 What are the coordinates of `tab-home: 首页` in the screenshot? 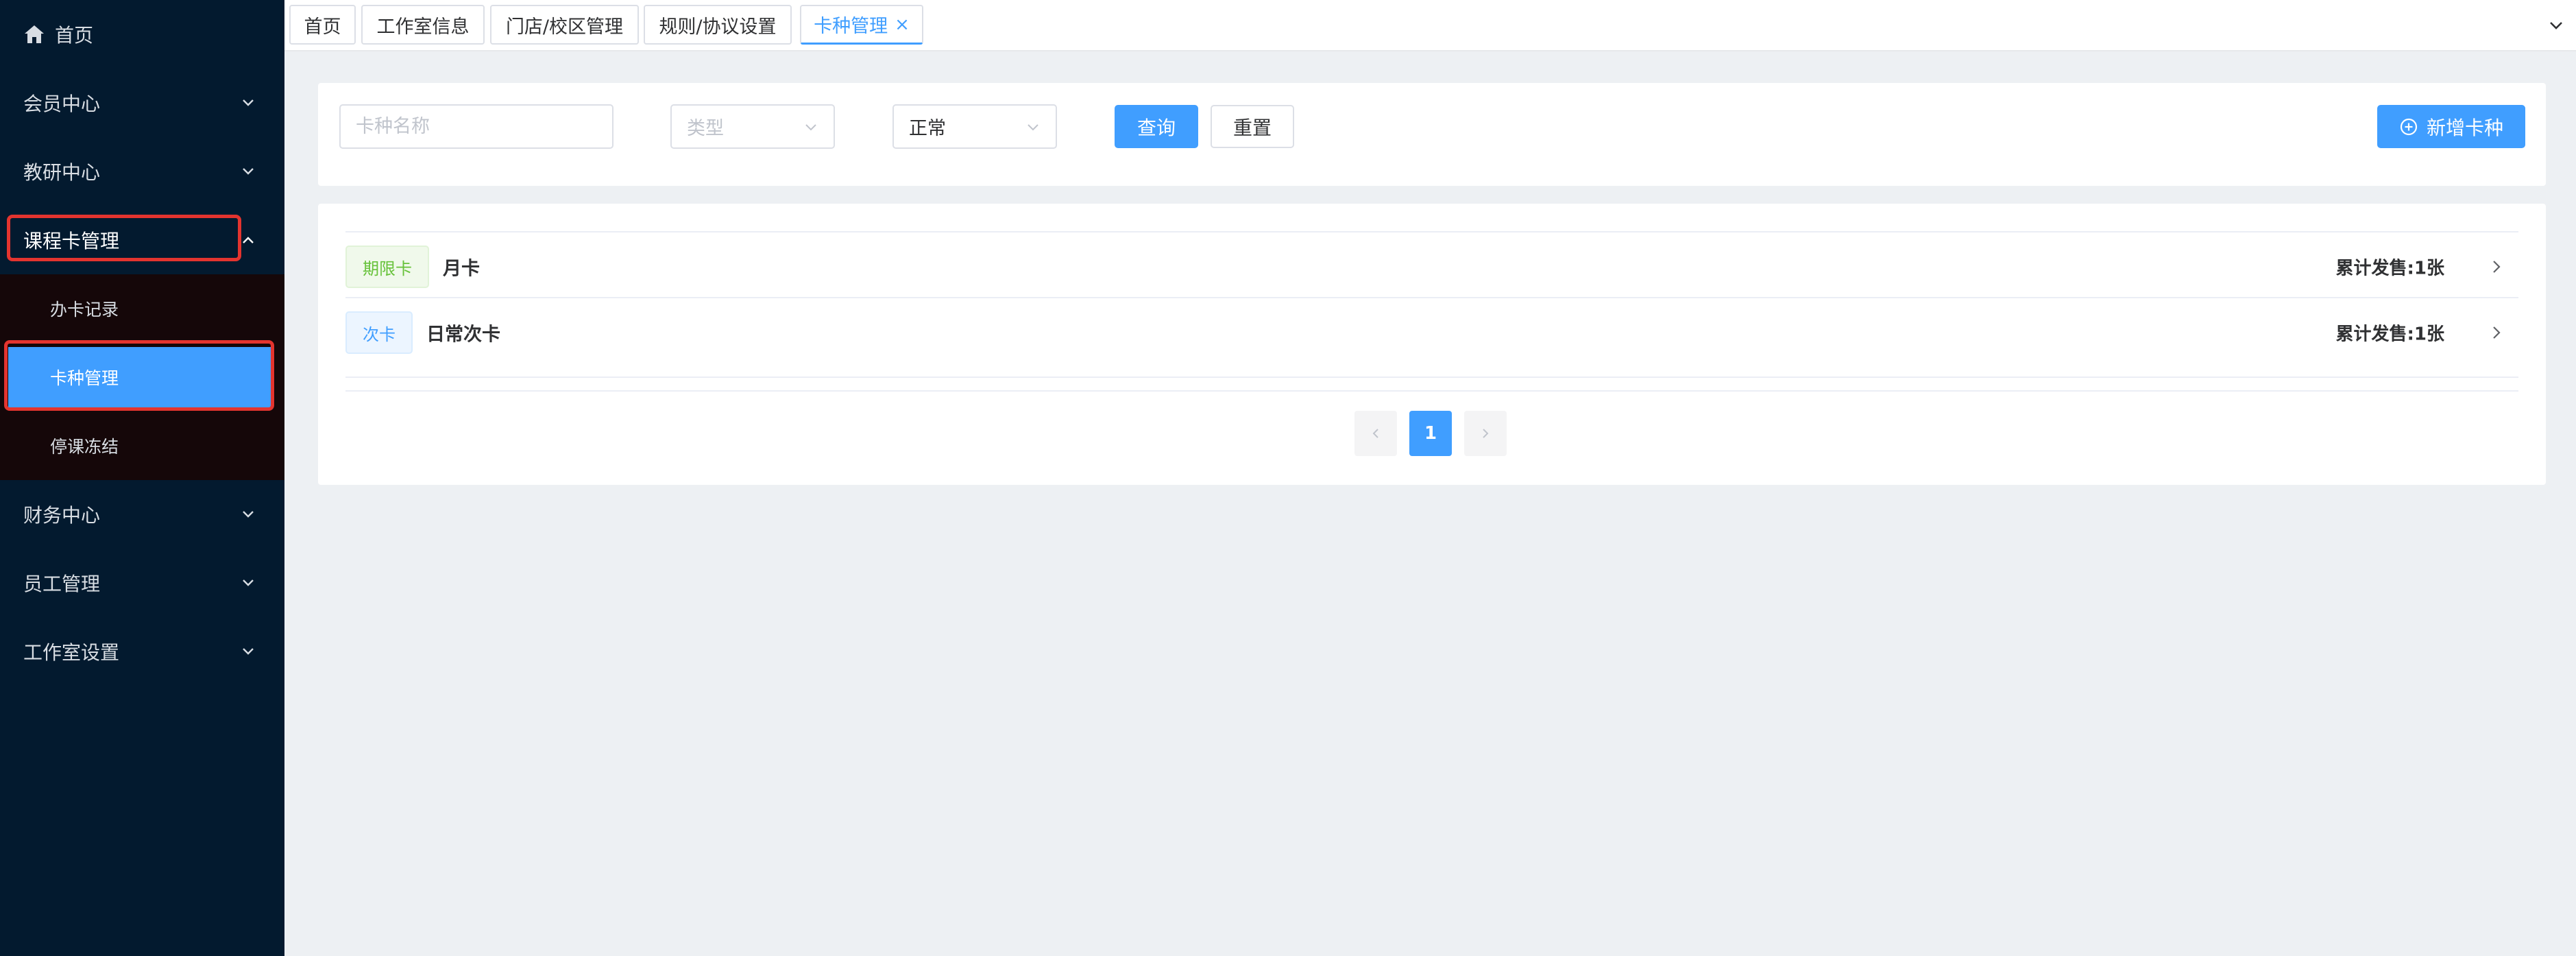 It's located at (322, 25).